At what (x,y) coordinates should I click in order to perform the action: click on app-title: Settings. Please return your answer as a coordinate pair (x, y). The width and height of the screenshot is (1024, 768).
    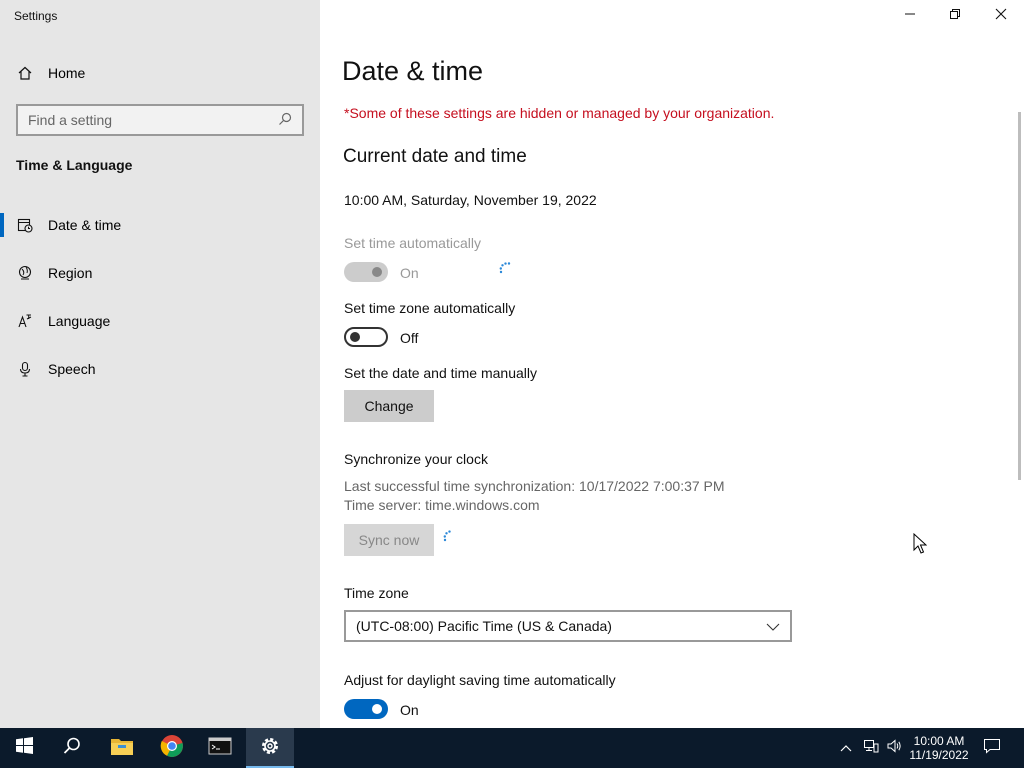
    Looking at the image, I should click on (36, 16).